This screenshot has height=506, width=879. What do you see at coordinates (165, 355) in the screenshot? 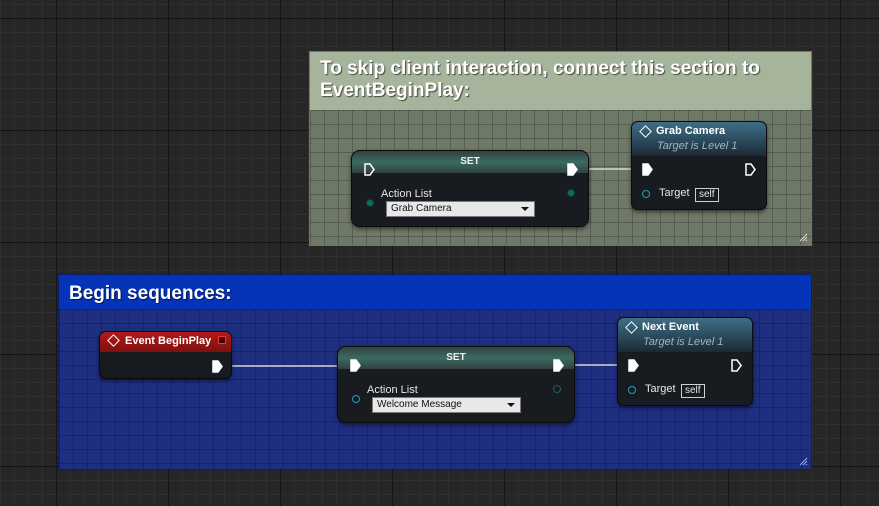
I see `event-beginplay-node: Event BeginPlay` at bounding box center [165, 355].